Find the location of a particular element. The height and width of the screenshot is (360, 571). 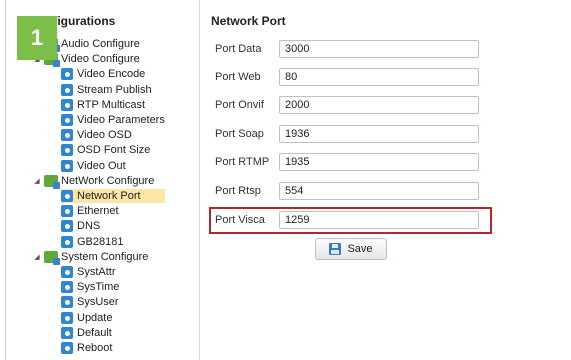

tree-item-label: Stream Publish is located at coordinates (114, 90).